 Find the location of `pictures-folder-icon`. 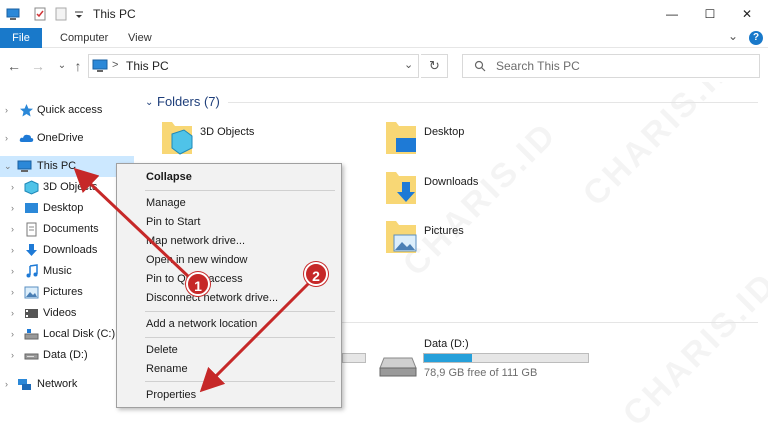

pictures-folder-icon is located at coordinates (401, 237).